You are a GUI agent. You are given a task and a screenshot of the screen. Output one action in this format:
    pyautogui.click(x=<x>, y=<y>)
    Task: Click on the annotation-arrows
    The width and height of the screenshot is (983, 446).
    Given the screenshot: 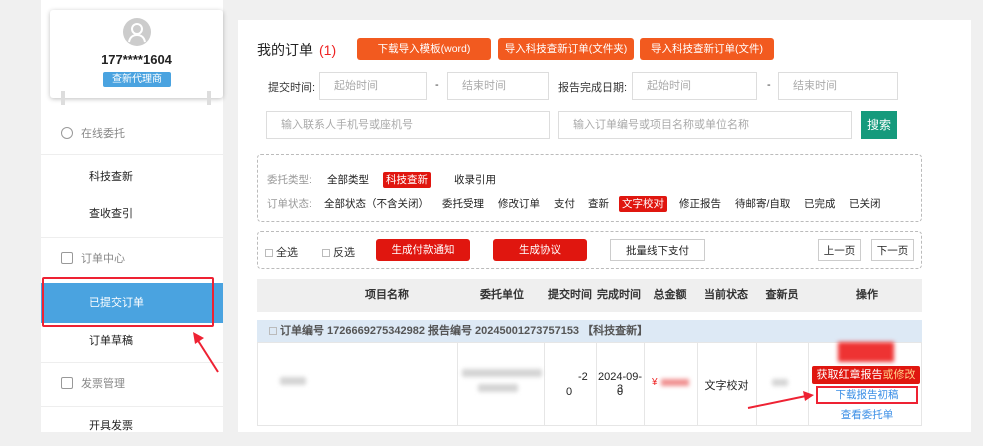 What is the action you would take?
    pyautogui.click(x=503, y=370)
    